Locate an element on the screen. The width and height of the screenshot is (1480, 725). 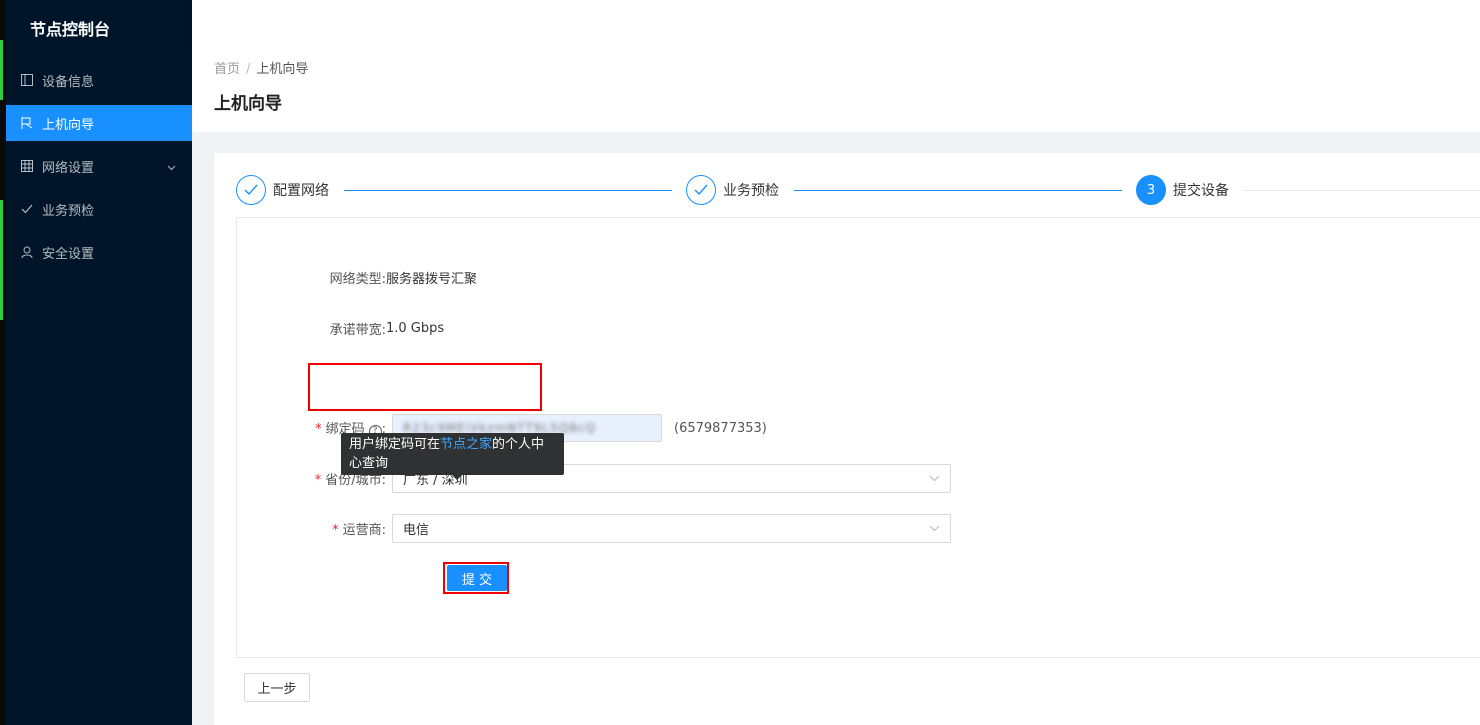
sidebar-item-business-precheck: 业务预检 is located at coordinates (99, 209).